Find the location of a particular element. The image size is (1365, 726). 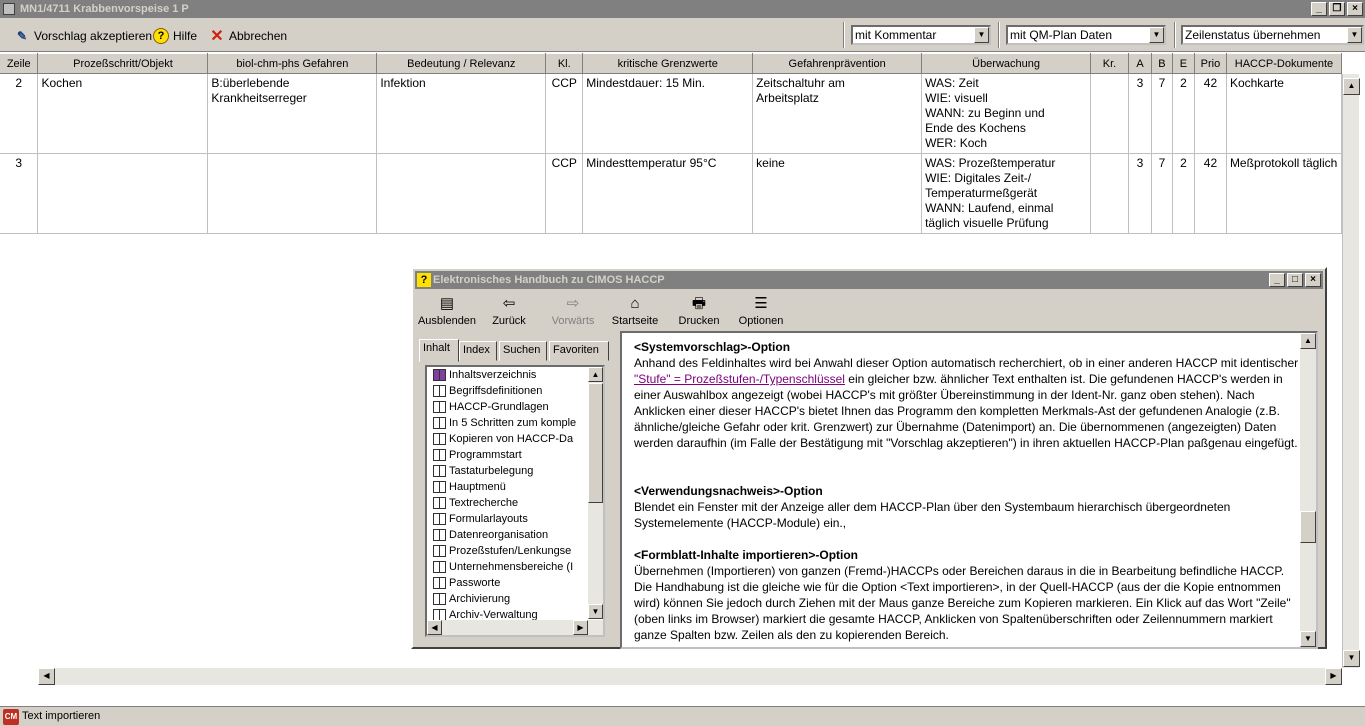

help-maximize-button: □ is located at coordinates (1295, 280).